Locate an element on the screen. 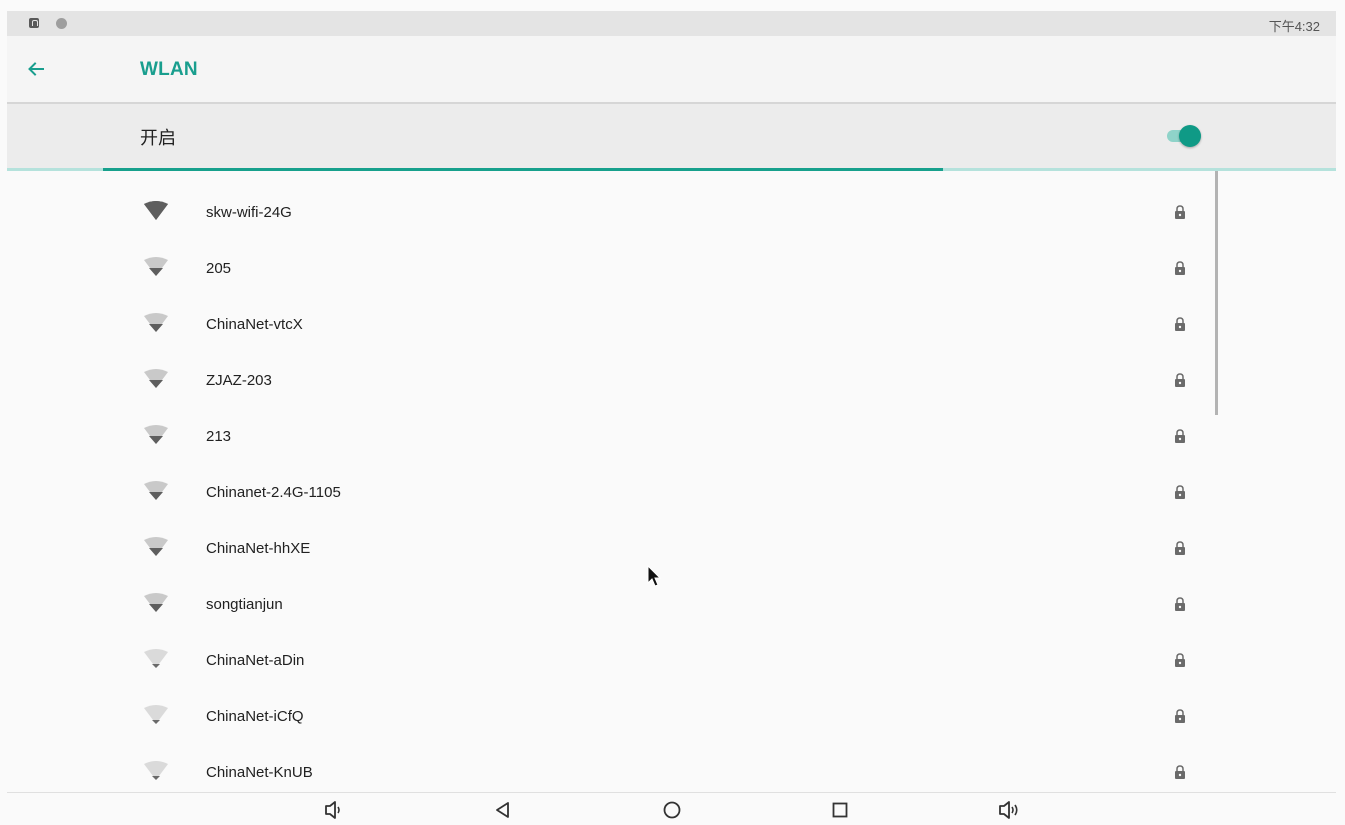 The height and width of the screenshot is (825, 1345). notification-dot-icon is located at coordinates (61, 23).